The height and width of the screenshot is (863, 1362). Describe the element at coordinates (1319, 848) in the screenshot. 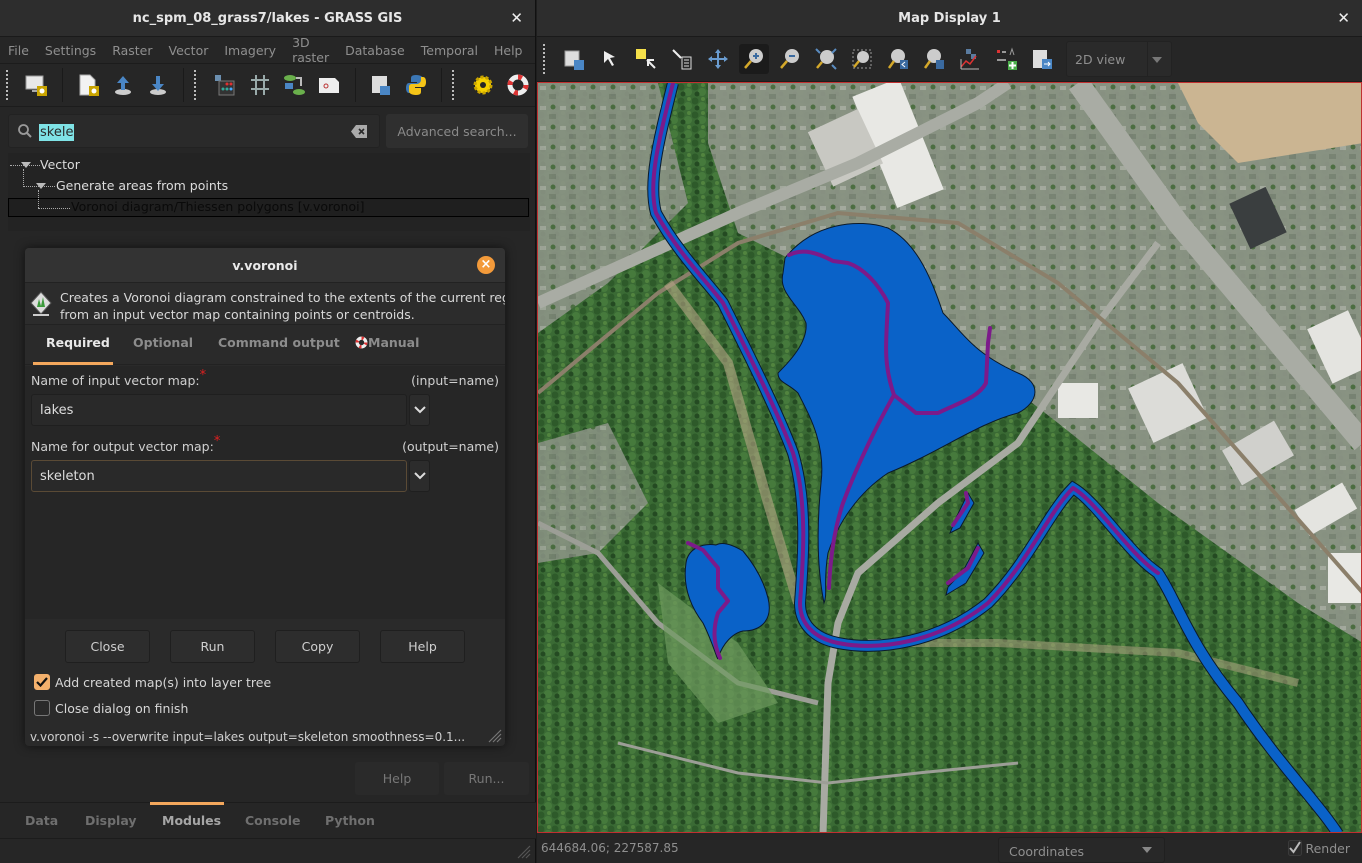

I see `render-checkbox: Render` at that location.